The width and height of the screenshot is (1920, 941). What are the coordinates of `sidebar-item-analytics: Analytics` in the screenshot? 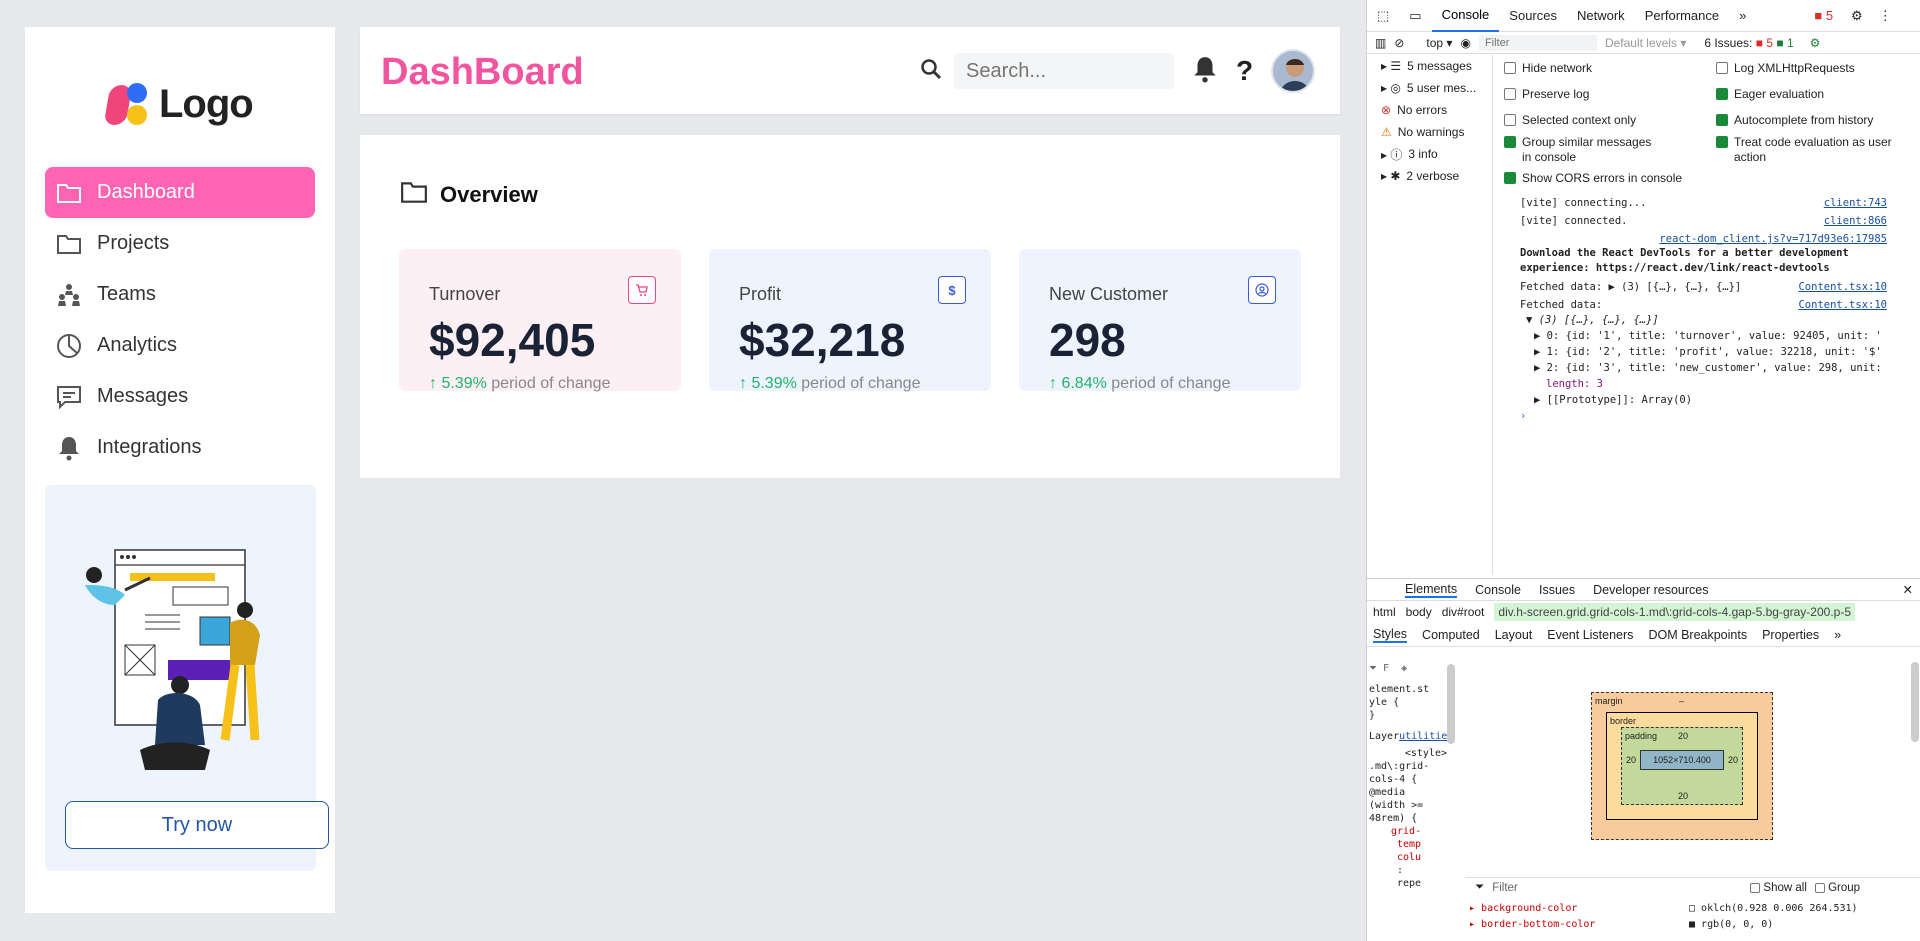 It's located at (180, 345).